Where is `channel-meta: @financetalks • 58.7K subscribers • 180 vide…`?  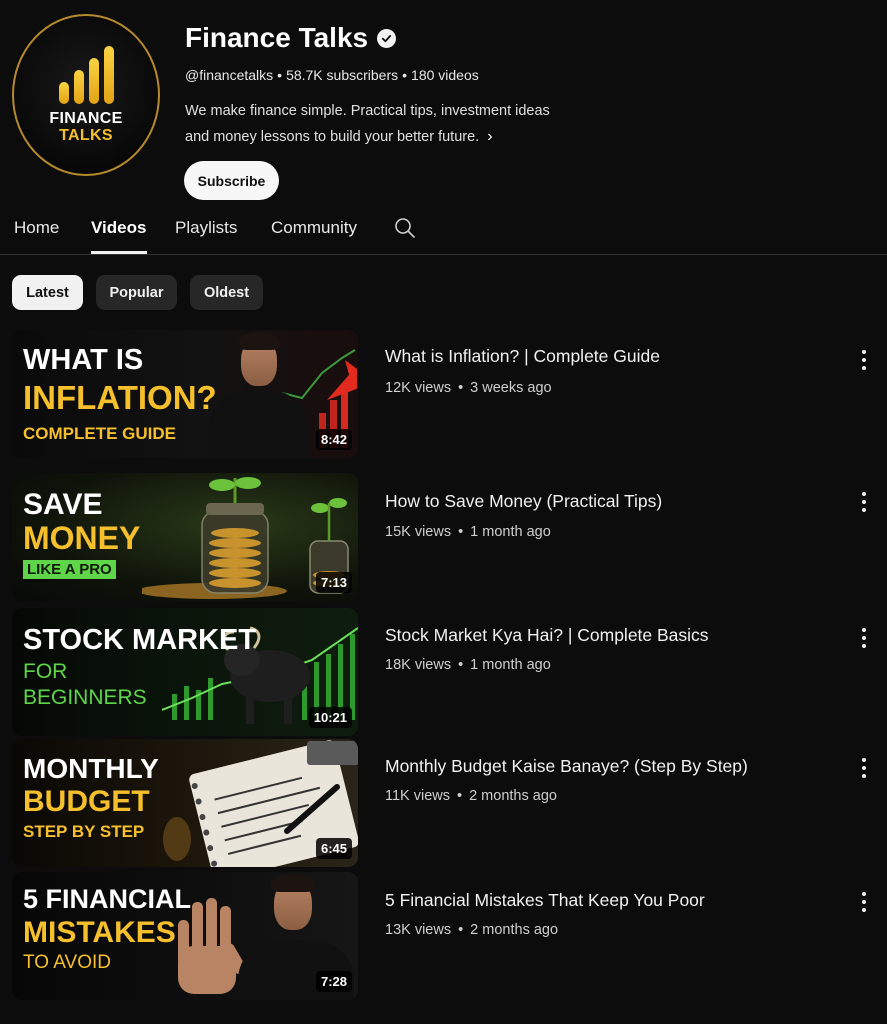 channel-meta: @financetalks • 58.7K subscribers • 180 vide… is located at coordinates (332, 75).